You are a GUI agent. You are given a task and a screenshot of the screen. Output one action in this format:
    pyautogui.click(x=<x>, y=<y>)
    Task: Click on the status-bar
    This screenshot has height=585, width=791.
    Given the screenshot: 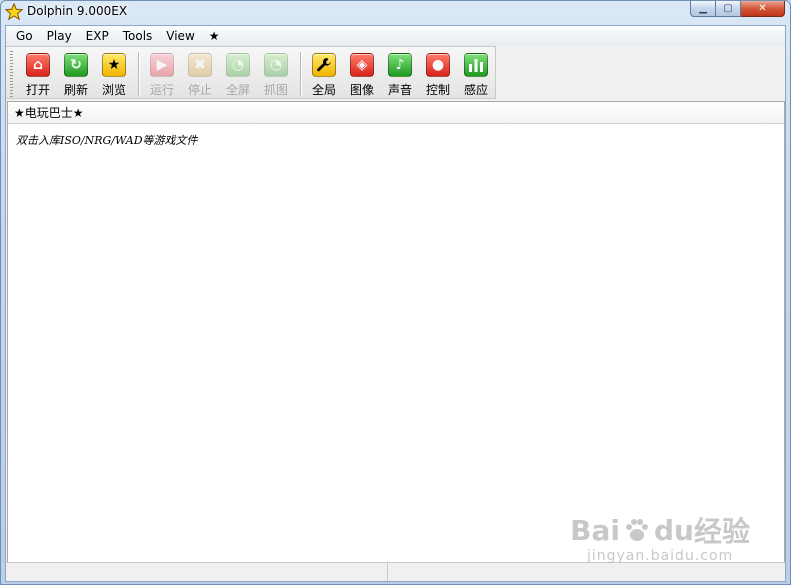 What is the action you would take?
    pyautogui.click(x=395, y=571)
    